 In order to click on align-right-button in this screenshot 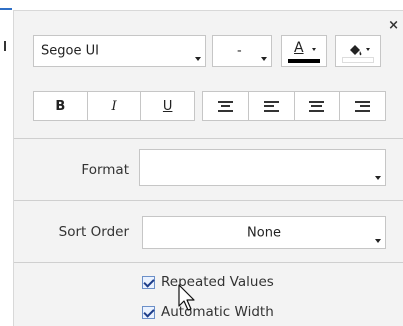, I will do `click(362, 106)`.